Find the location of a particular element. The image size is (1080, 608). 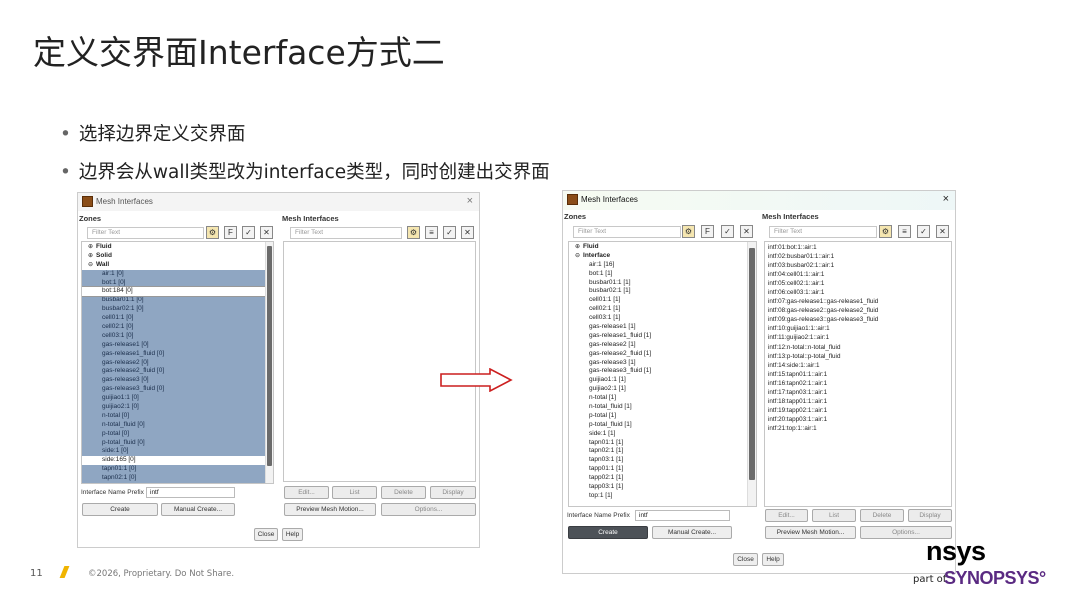

interface-item: intf:20:tapp03:1::air:1 is located at coordinates (823, 419).